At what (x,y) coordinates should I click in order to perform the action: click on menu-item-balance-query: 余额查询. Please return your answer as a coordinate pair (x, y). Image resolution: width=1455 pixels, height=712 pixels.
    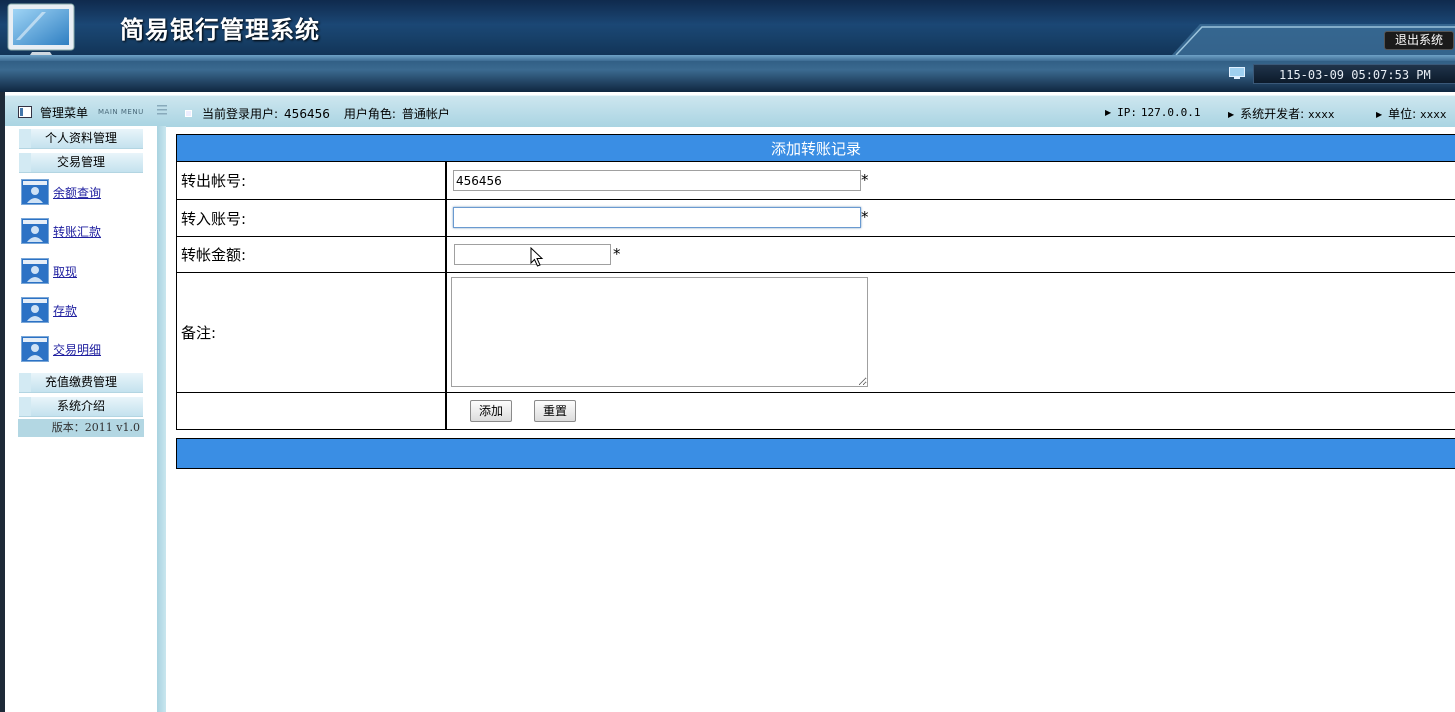
    Looking at the image, I should click on (61, 192).